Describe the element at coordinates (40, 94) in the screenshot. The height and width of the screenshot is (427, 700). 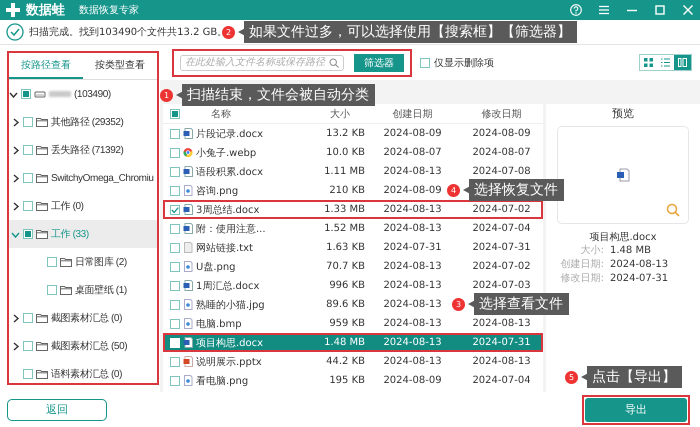
I see `drive-icon` at that location.